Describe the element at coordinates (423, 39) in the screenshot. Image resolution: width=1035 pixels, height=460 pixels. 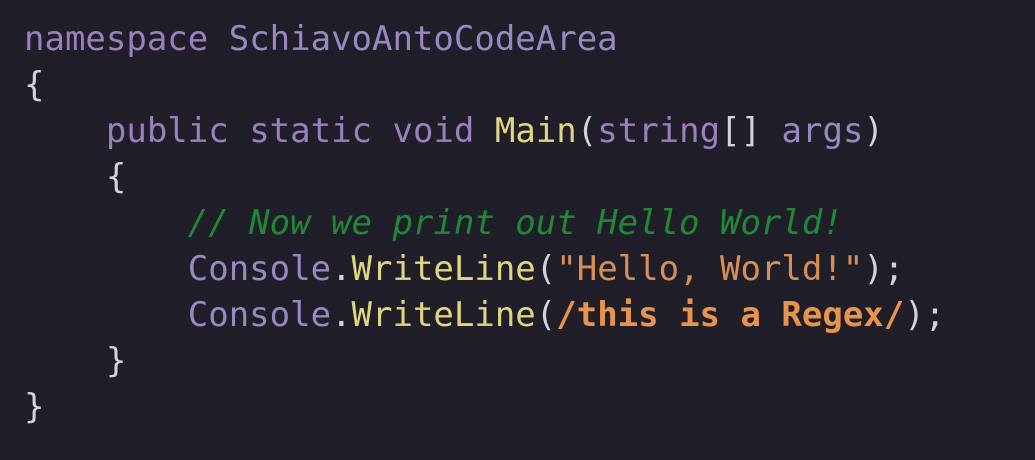
I see `identifier-token: SchiavoAntoCodeArea` at that location.